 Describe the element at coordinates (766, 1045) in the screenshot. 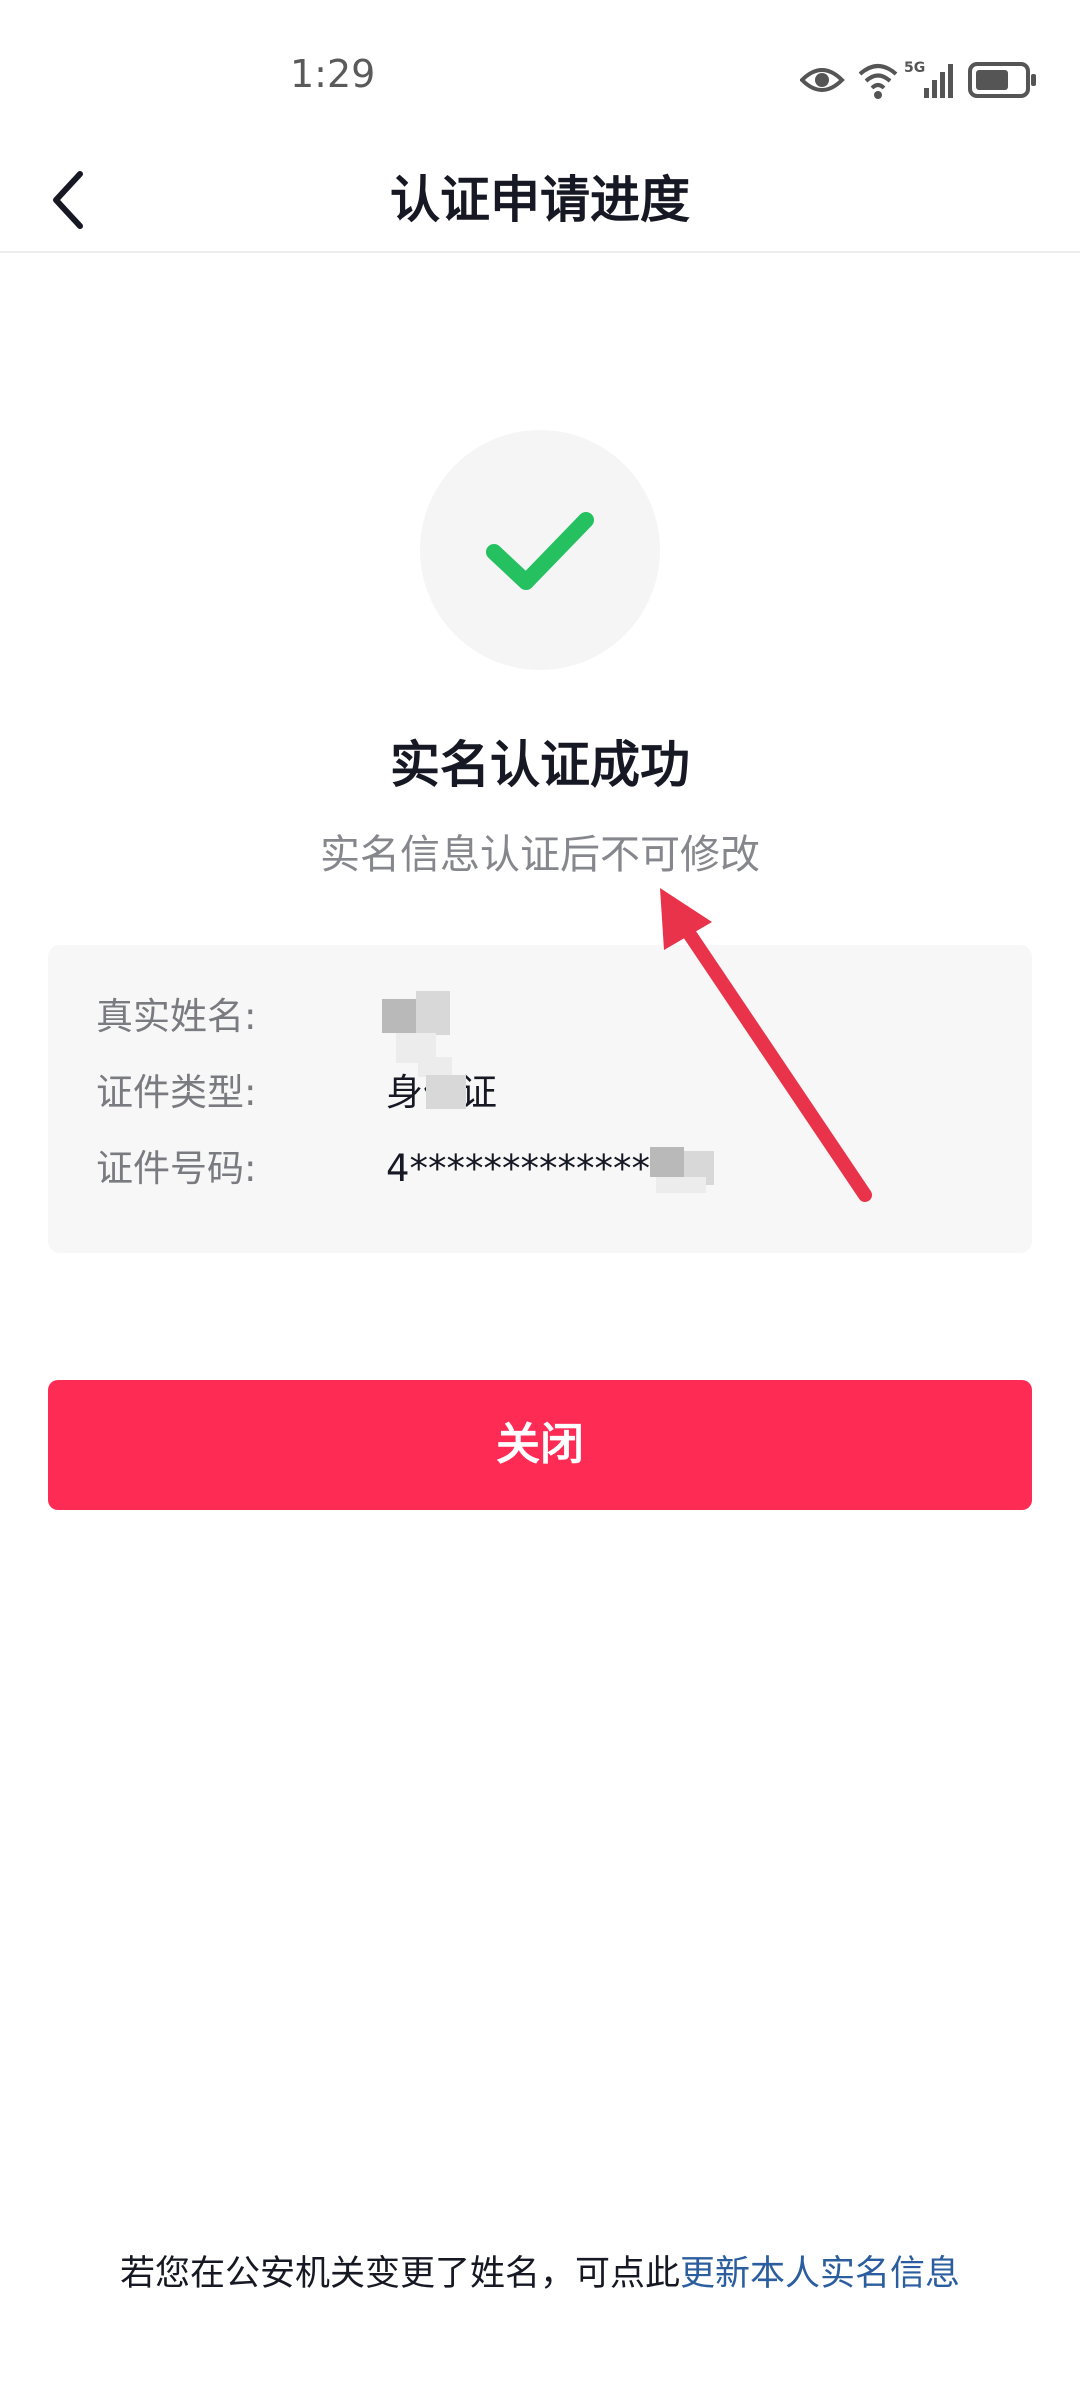

I see `annotation-arrow` at that location.